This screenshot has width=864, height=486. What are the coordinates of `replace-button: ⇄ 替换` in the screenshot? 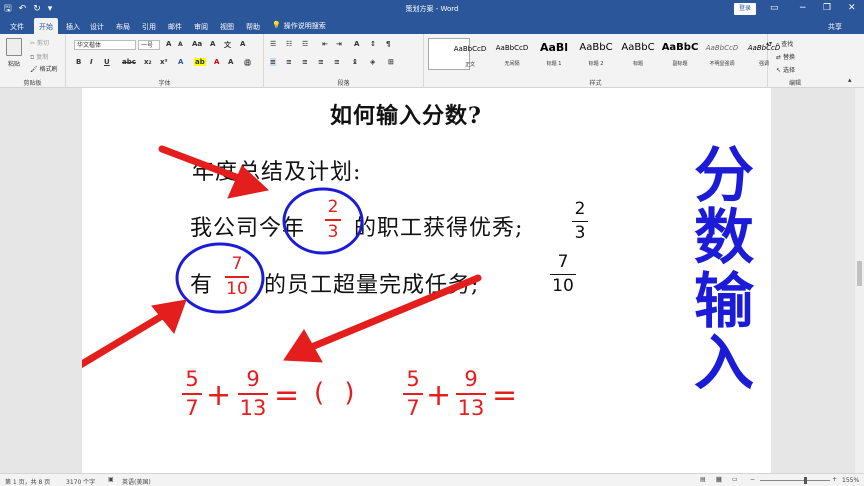 It's located at (785, 56).